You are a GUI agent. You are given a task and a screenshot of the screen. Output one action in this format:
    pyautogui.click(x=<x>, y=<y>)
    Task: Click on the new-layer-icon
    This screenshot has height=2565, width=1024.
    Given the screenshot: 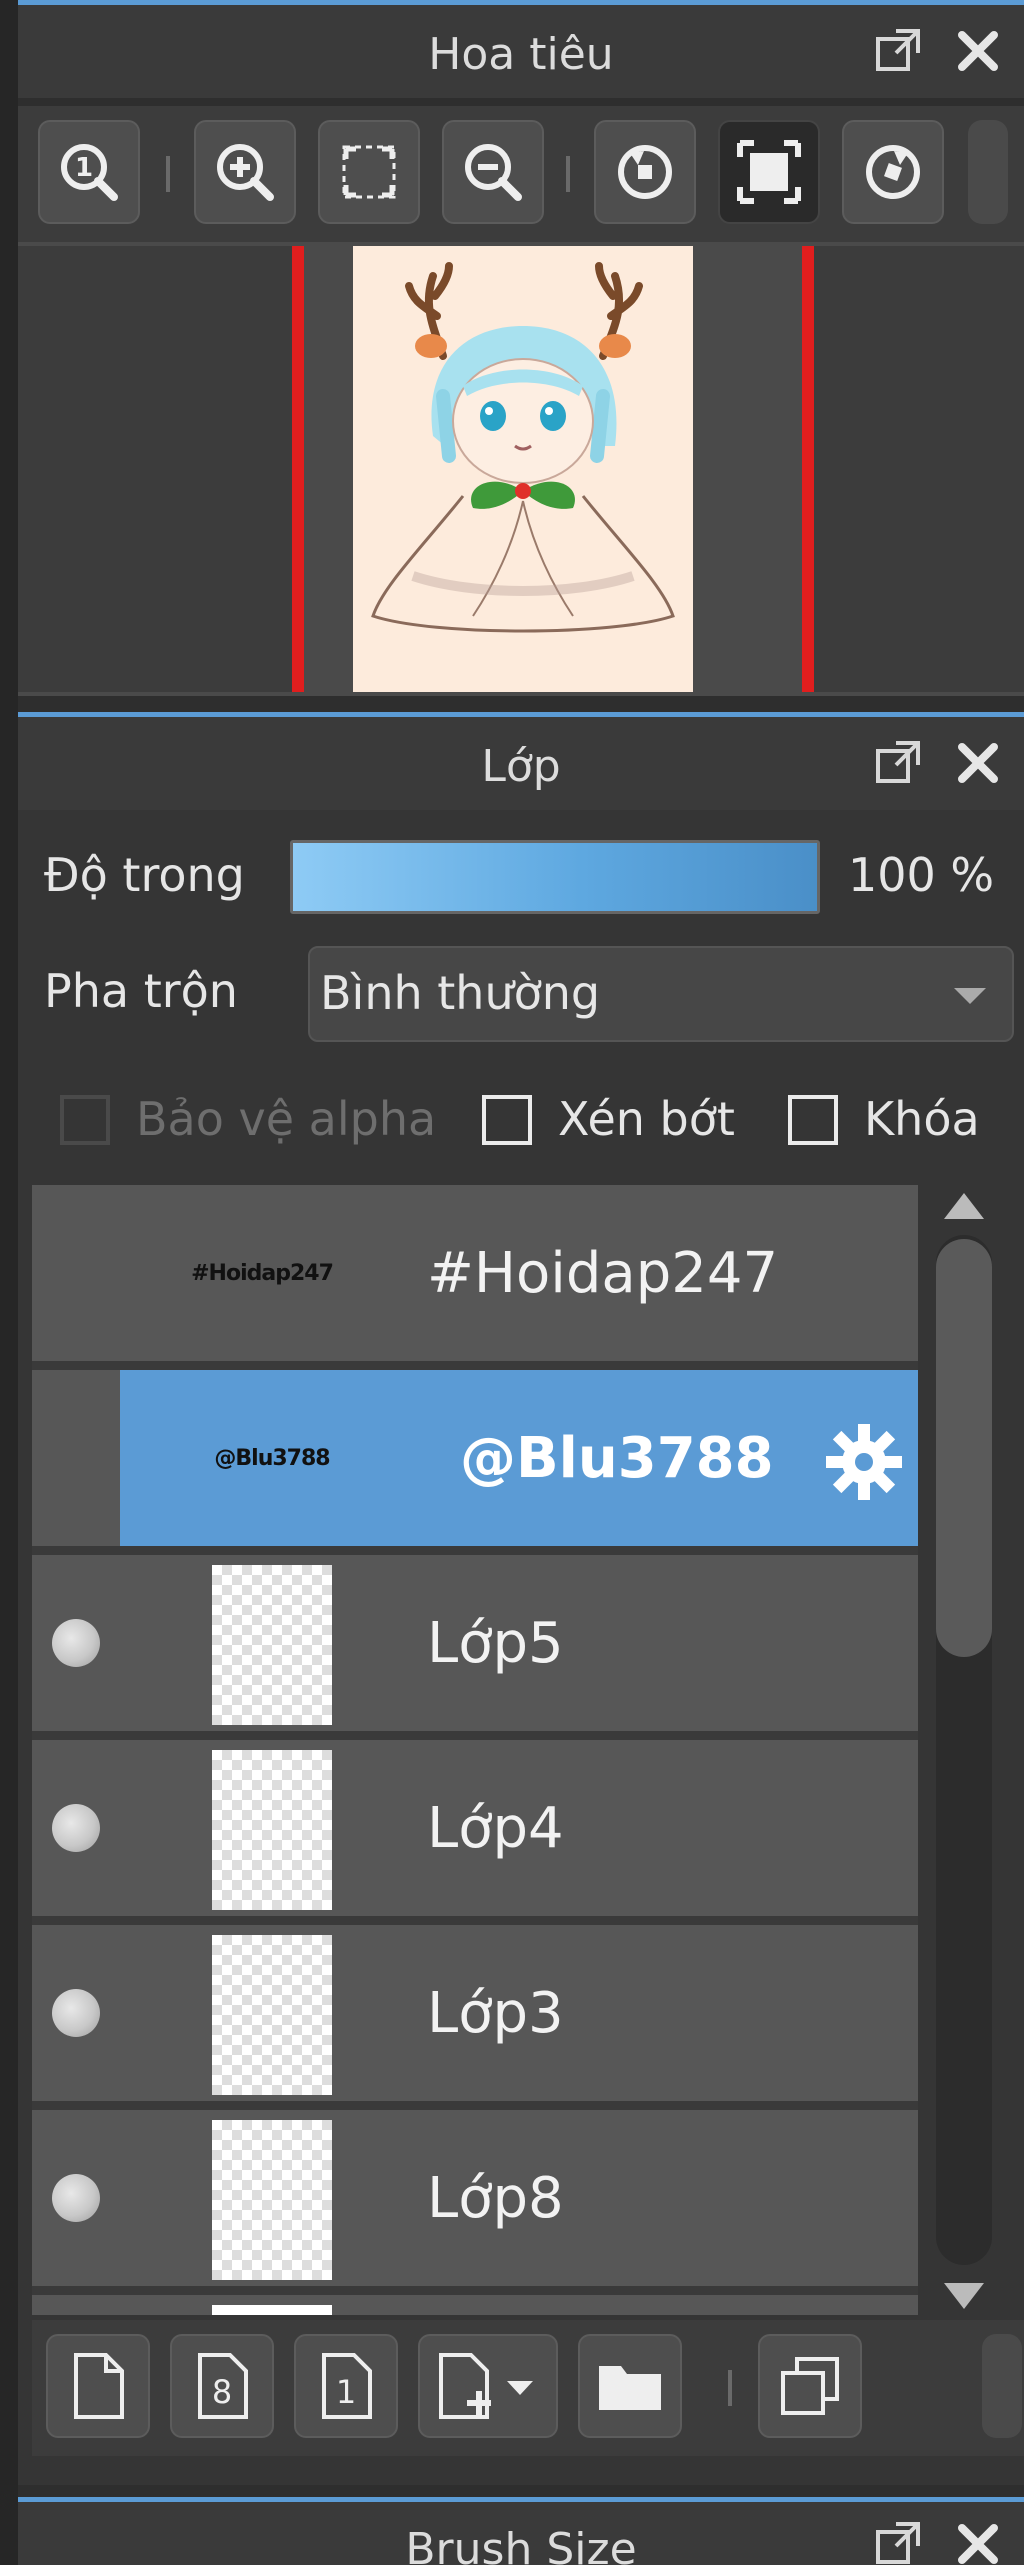 What is the action you would take?
    pyautogui.click(x=99, y=2386)
    